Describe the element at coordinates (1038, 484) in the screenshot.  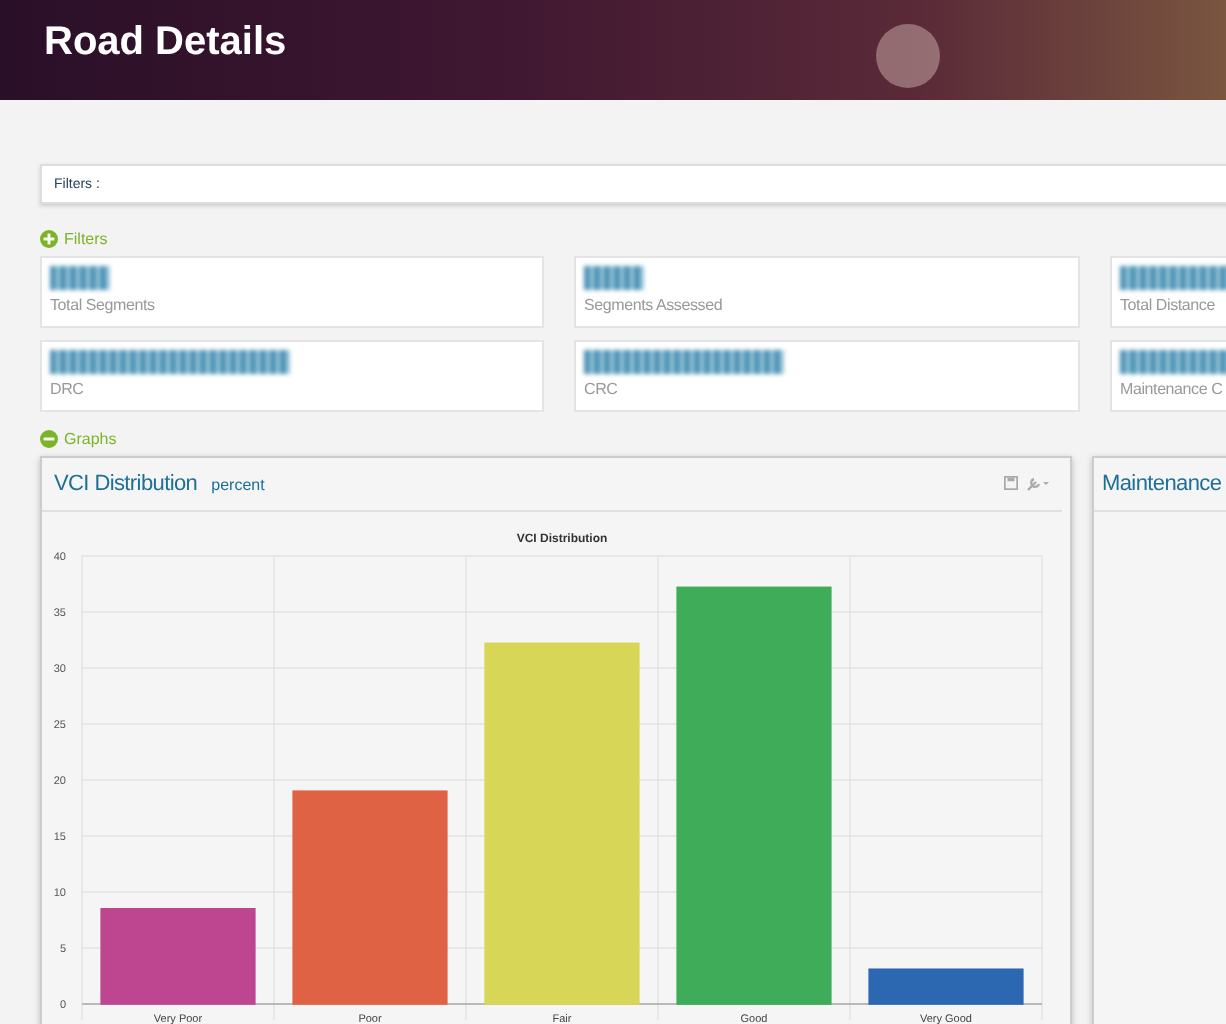
I see `wrench-dropdown-icon` at that location.